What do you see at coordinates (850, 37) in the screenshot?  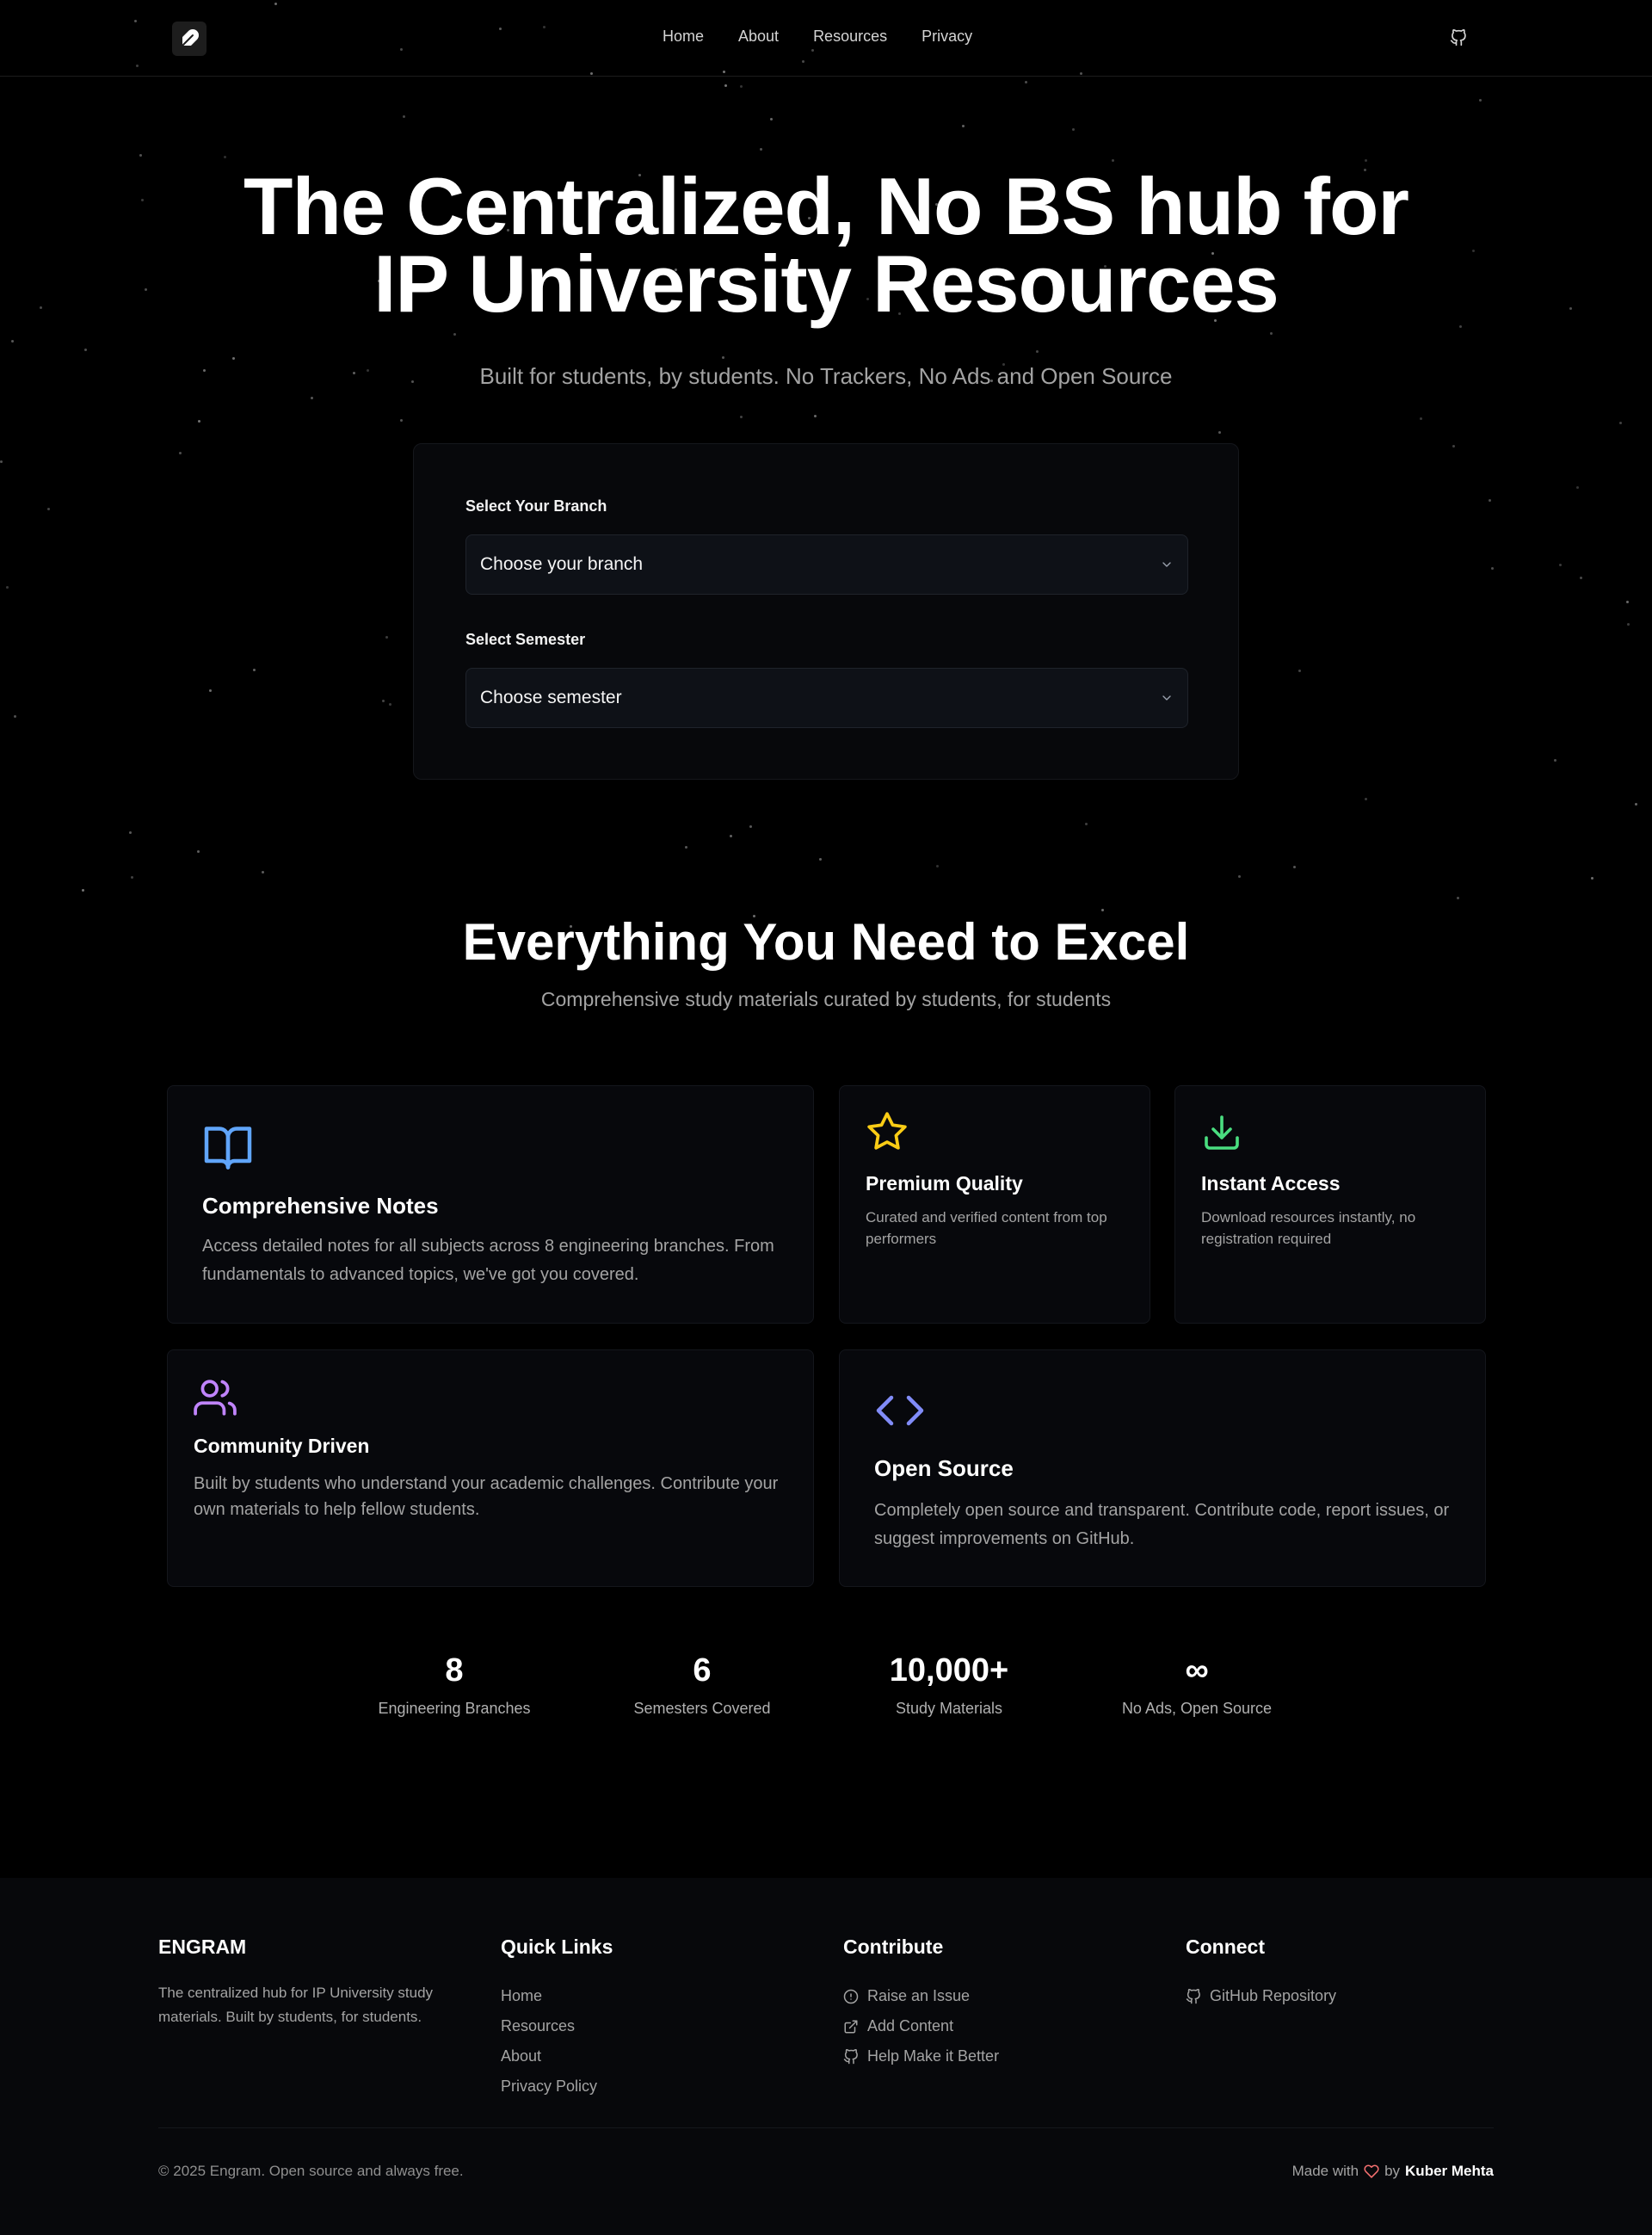 I see `nav-link-resources: Resources` at bounding box center [850, 37].